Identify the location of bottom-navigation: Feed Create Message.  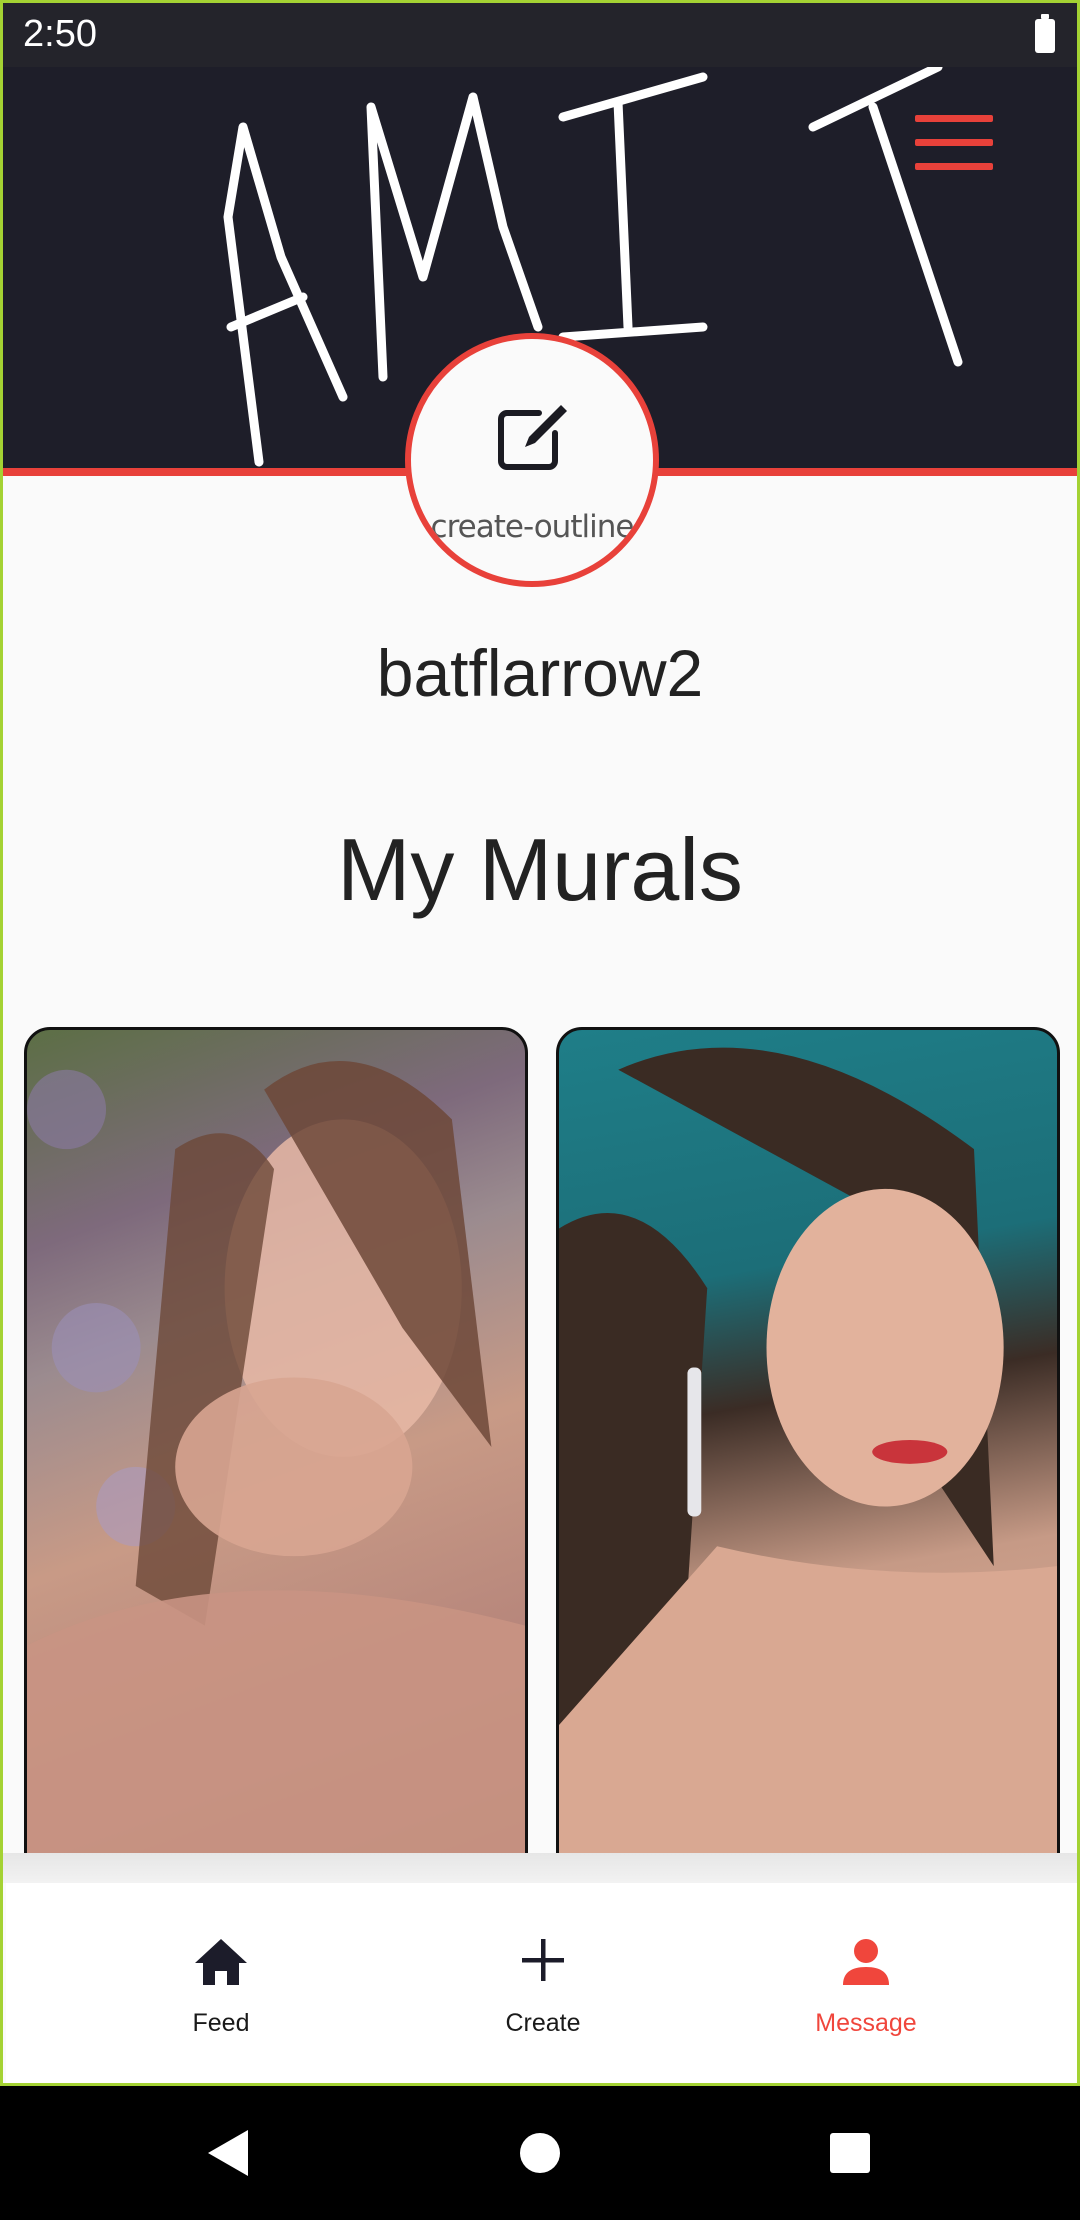
(541, 1983).